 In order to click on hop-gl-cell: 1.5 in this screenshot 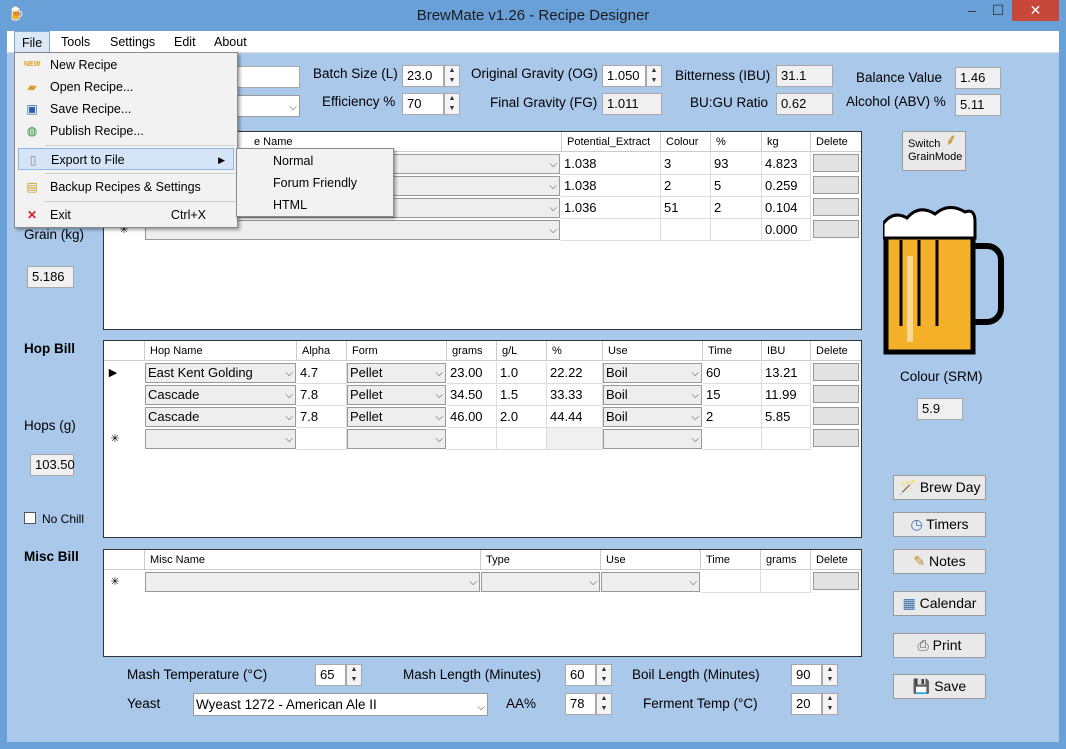, I will do `click(522, 395)`.